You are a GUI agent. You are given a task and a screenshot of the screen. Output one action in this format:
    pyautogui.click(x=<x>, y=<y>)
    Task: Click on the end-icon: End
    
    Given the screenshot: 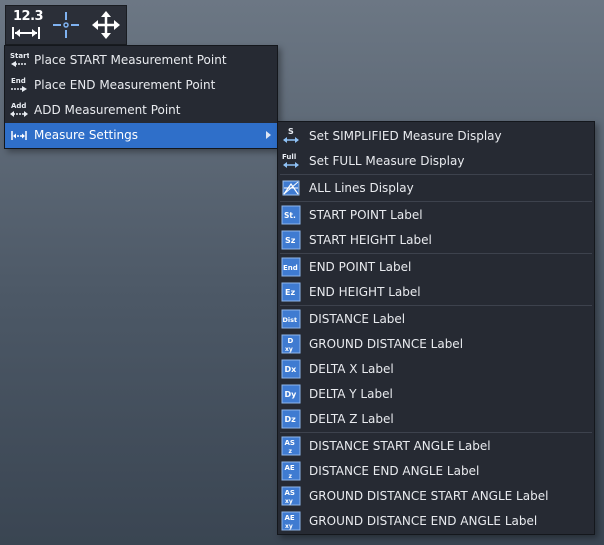 What is the action you would take?
    pyautogui.click(x=19, y=84)
    